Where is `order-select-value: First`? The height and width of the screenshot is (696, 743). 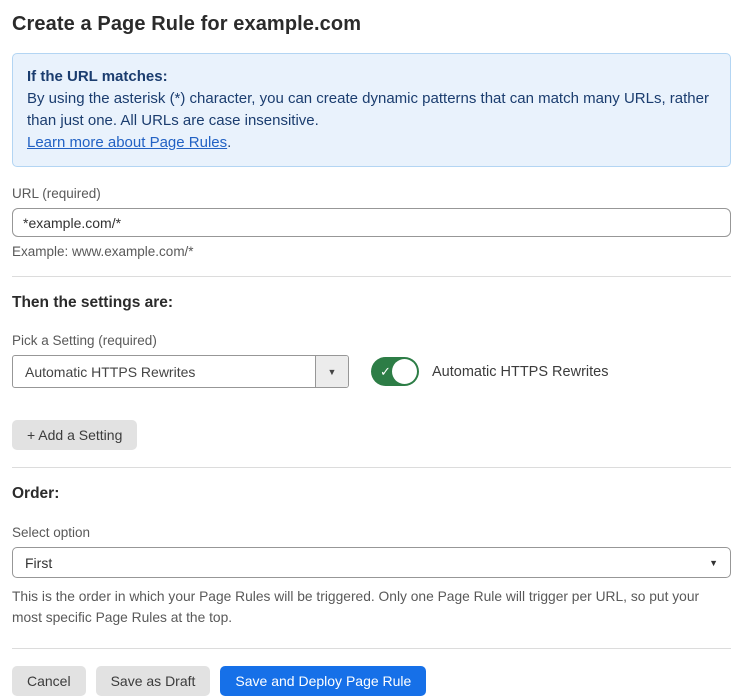
order-select-value: First is located at coordinates (39, 562).